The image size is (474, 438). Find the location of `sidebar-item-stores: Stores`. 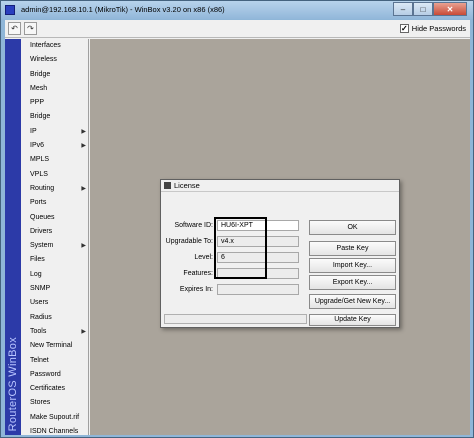

sidebar-item-stores: Stores is located at coordinates (55, 403).